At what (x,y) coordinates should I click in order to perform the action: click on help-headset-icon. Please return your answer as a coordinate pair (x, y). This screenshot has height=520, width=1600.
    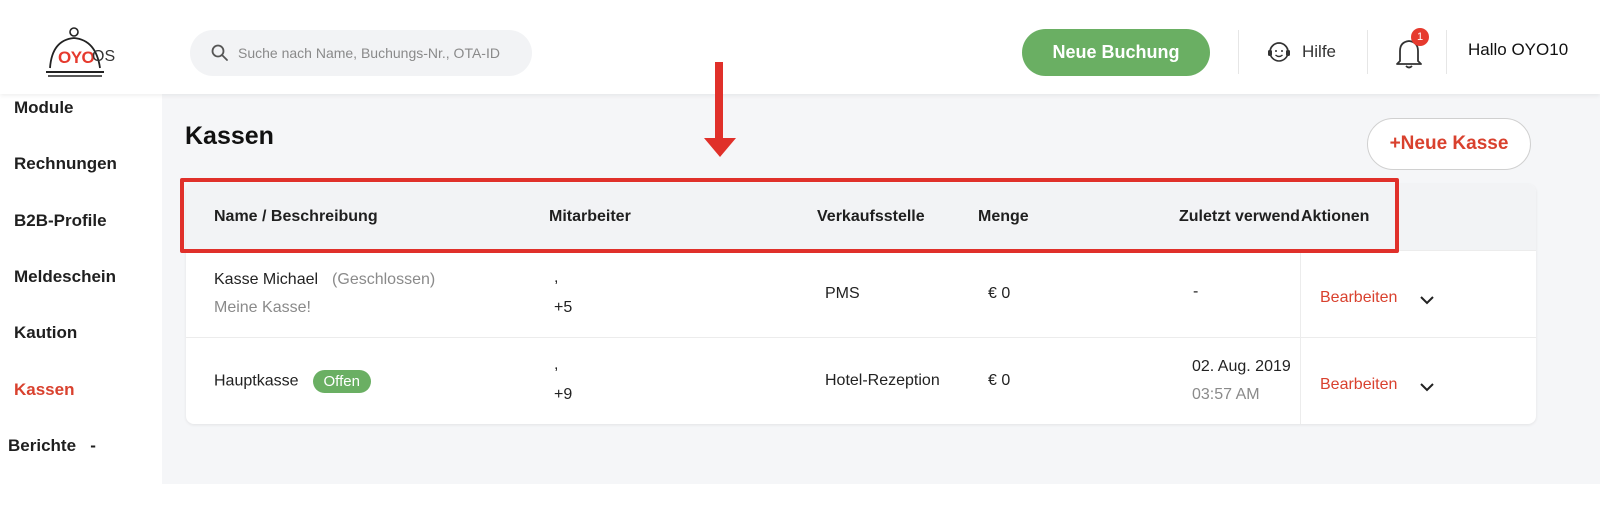
    Looking at the image, I should click on (1279, 52).